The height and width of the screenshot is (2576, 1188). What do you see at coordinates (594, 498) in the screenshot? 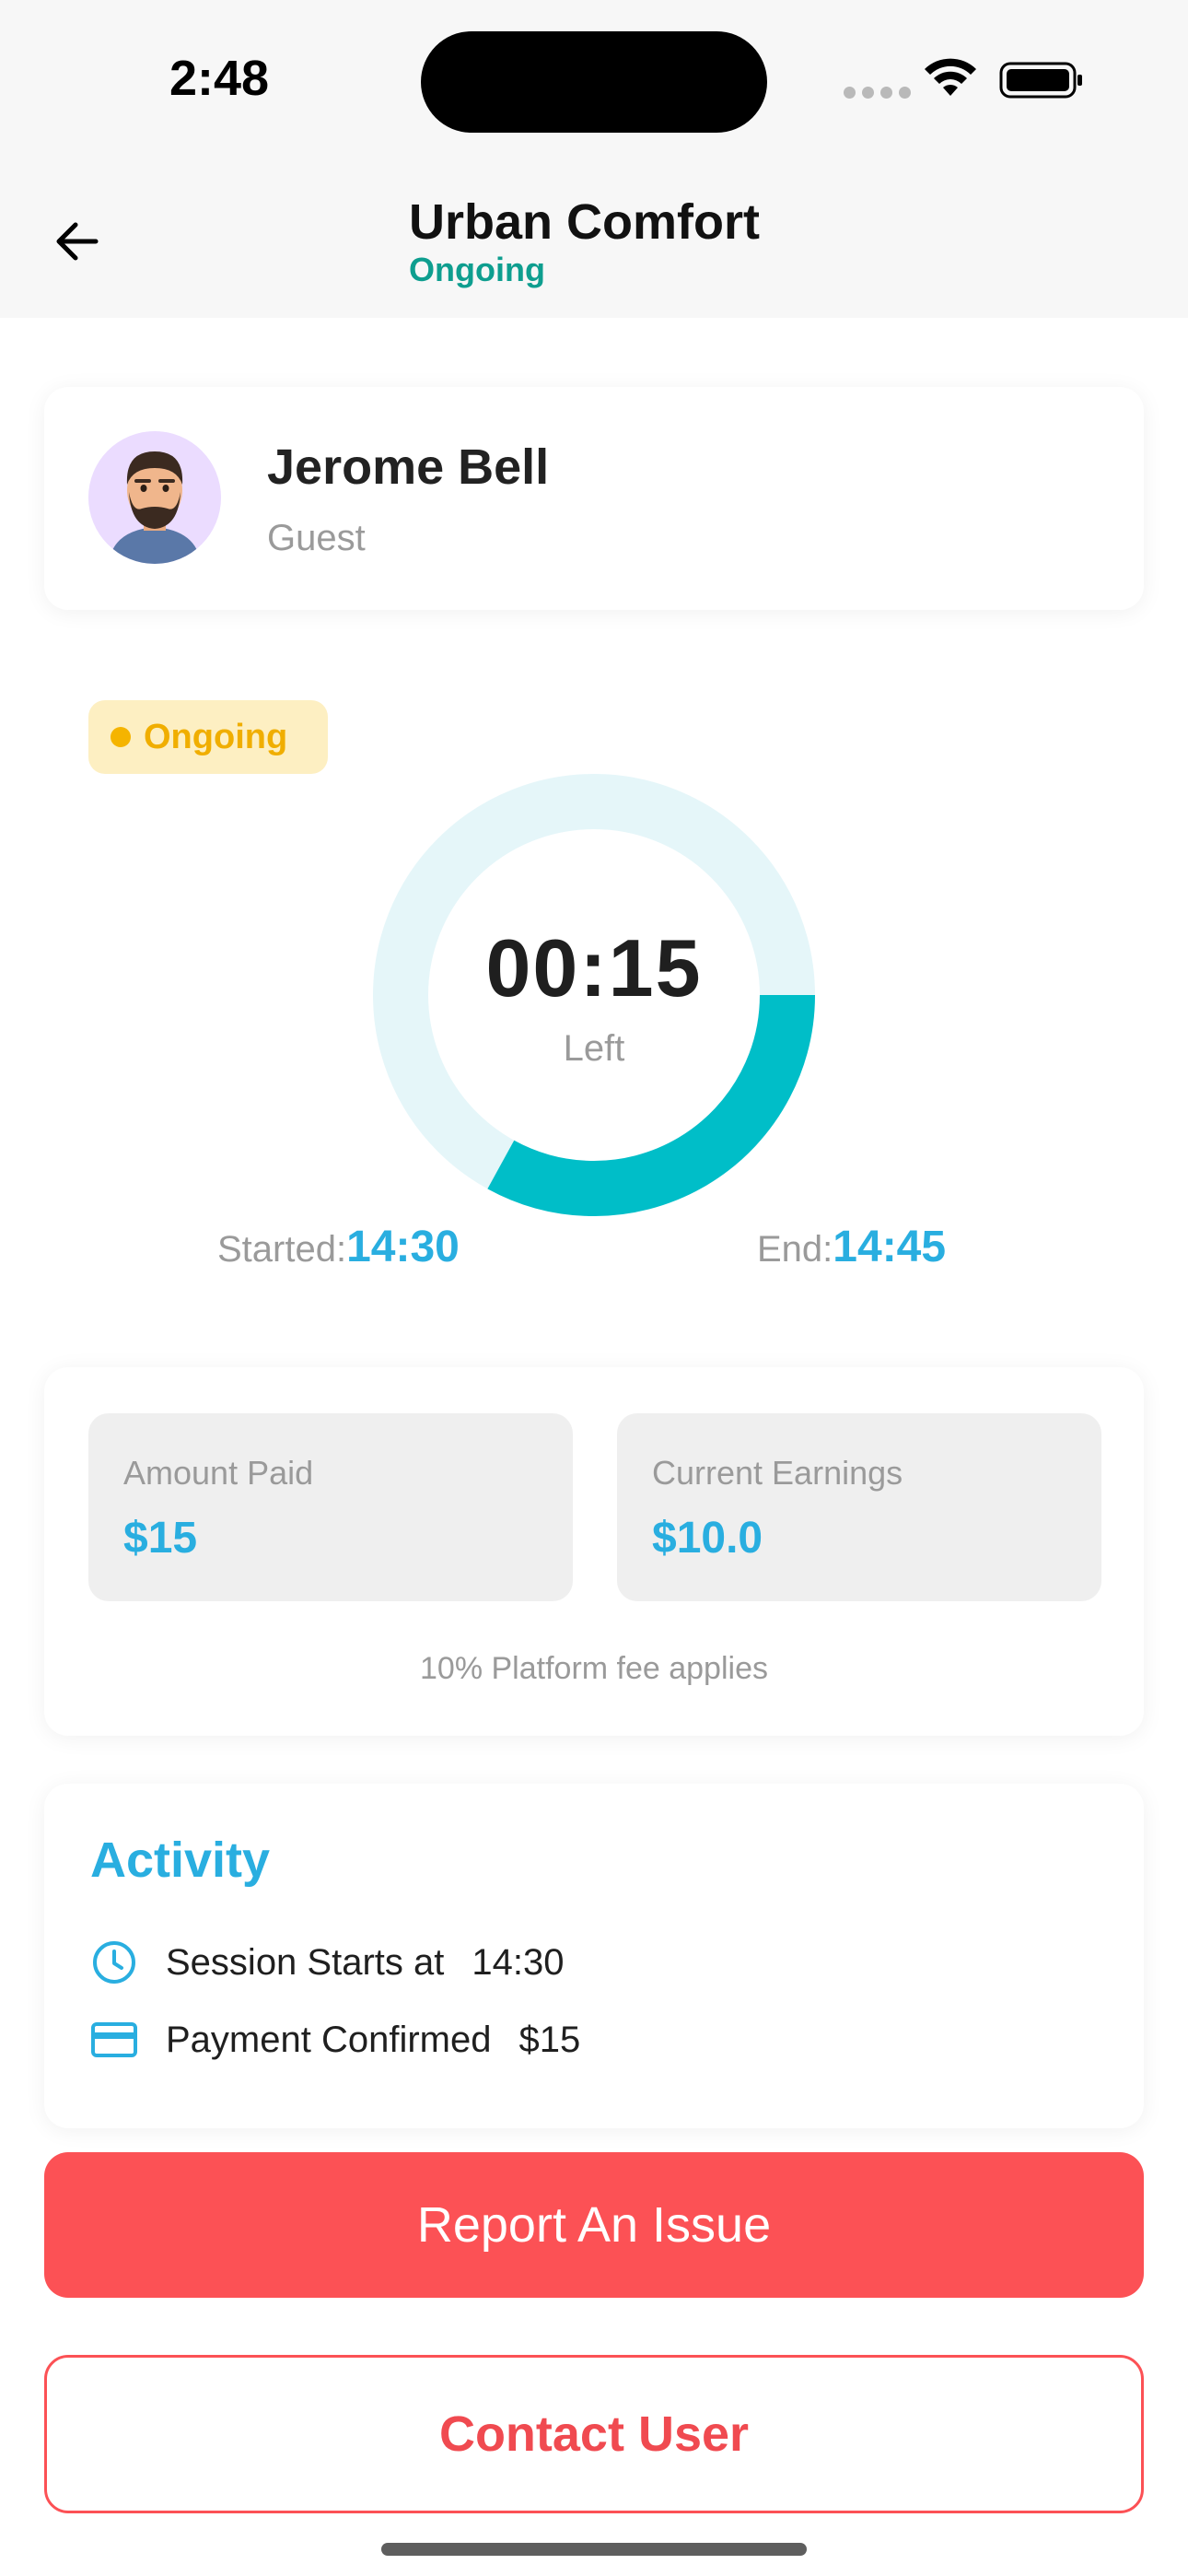
I see `user-card: Jerome Bell Guest` at bounding box center [594, 498].